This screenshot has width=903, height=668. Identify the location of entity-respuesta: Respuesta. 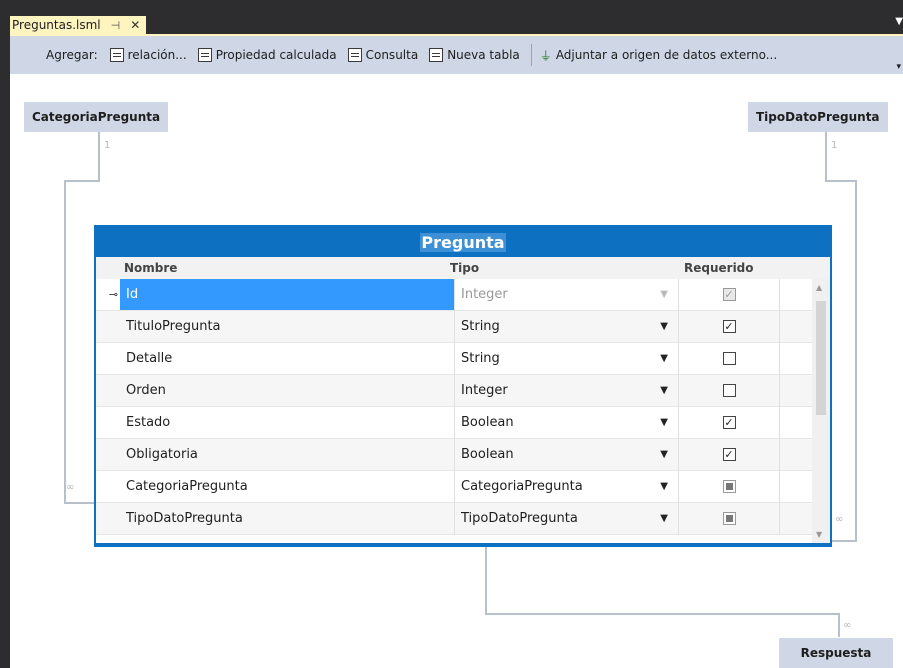
(836, 653).